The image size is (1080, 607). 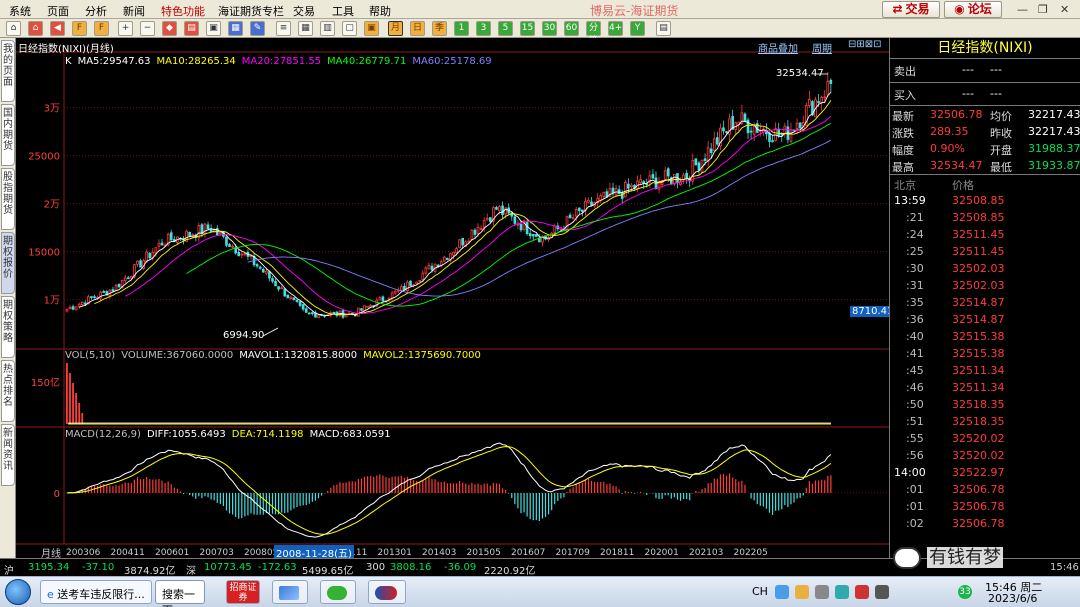 What do you see at coordinates (782, 592) in the screenshot?
I see `tray-network-icon` at bounding box center [782, 592].